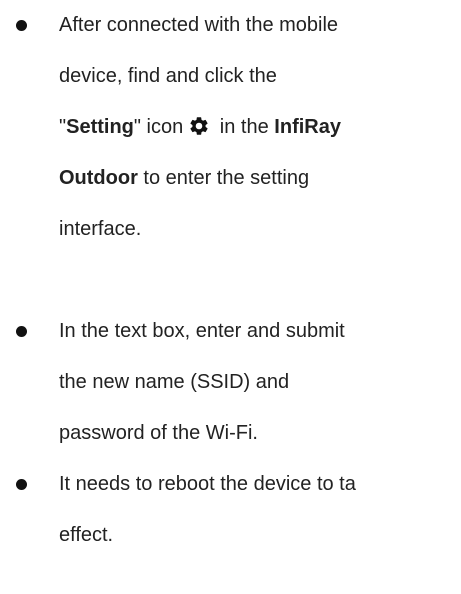 The image size is (461, 594). What do you see at coordinates (158, 433) in the screenshot?
I see `step-2-line-3: password of the Wi-Fi.` at bounding box center [158, 433].